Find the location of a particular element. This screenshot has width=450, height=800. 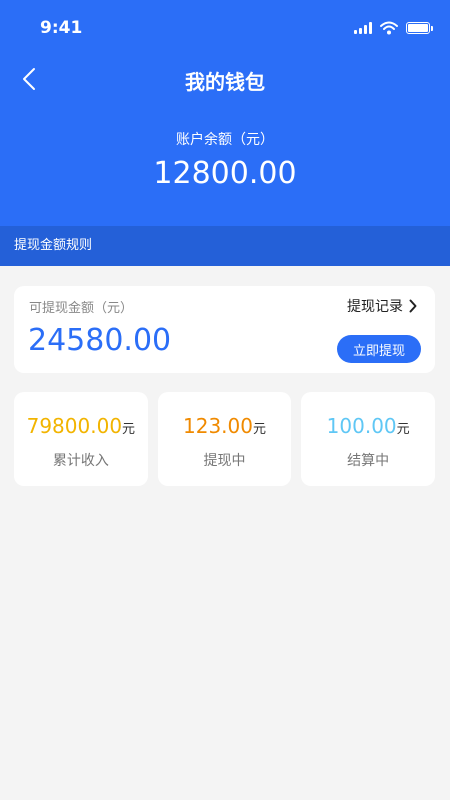

page-title: 我的钱包 is located at coordinates (225, 82).